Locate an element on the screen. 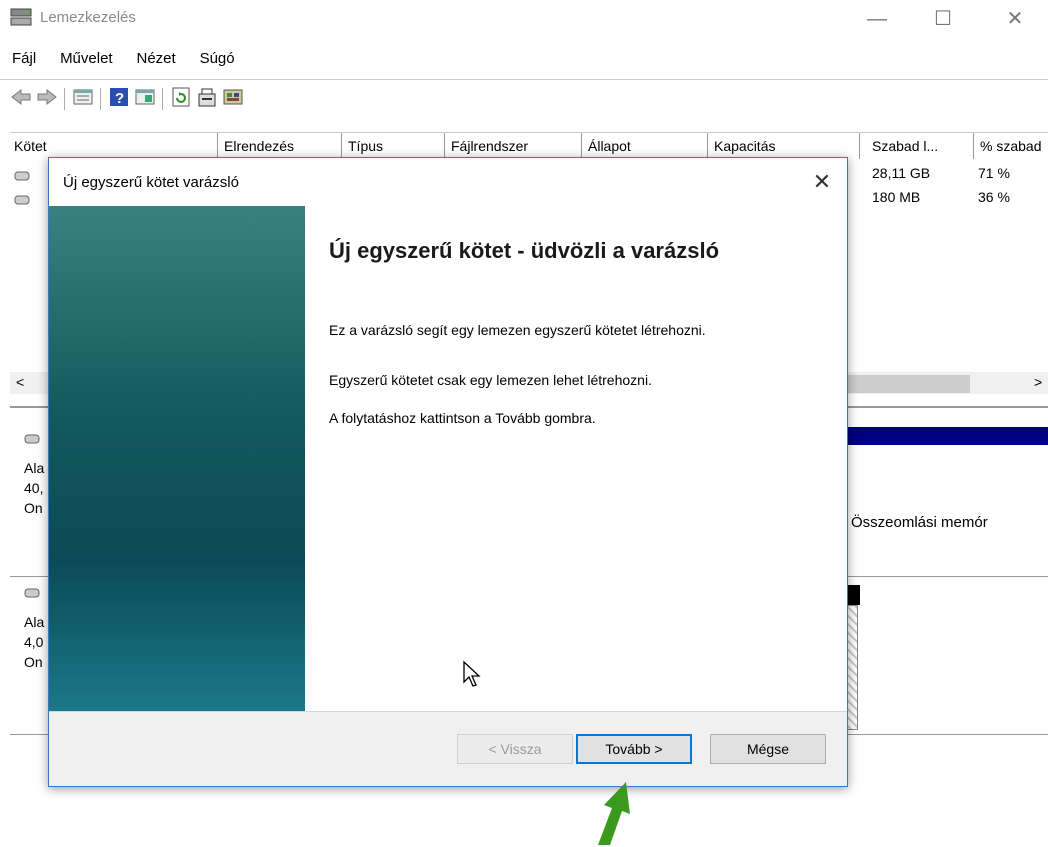 This screenshot has height=847, width=1048. view-icon is located at coordinates (145, 97).